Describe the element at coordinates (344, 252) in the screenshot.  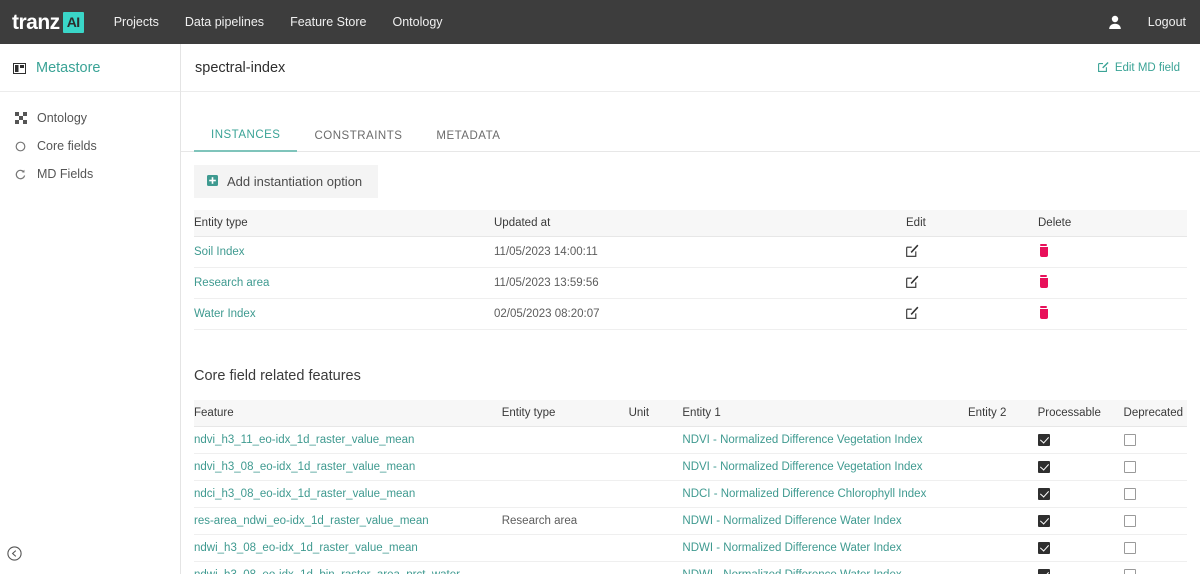
I see `instance-entity-type-link: Soil Index` at that location.